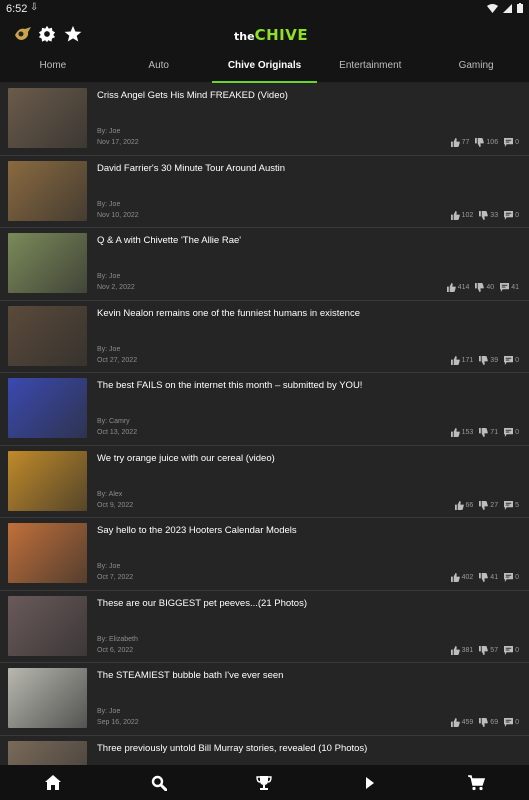 The width and height of the screenshot is (529, 800). I want to click on article-author: By: Joe, so click(109, 711).